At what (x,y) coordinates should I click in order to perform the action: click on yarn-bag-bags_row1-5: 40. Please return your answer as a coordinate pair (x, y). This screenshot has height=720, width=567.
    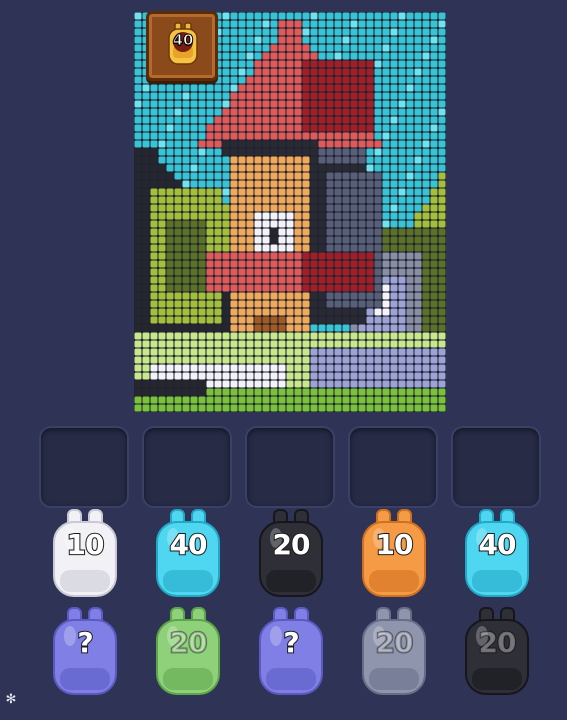
    Looking at the image, I should click on (497, 553).